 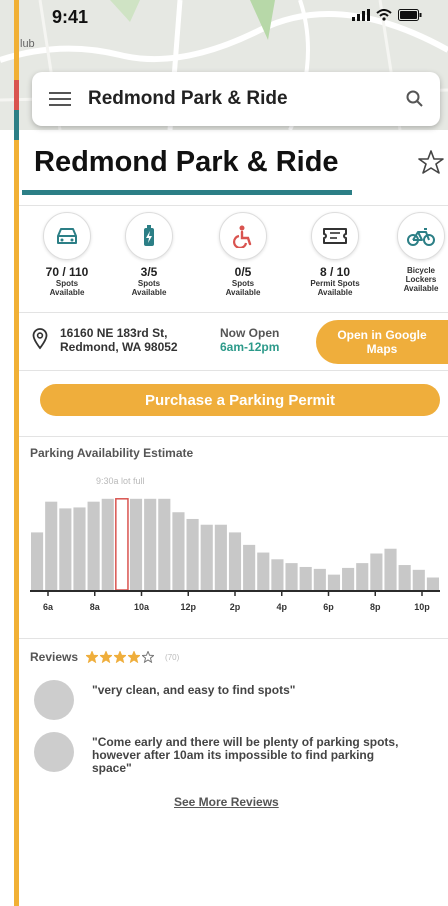 I want to click on feature-count: 8 / 10, so click(x=335, y=272).